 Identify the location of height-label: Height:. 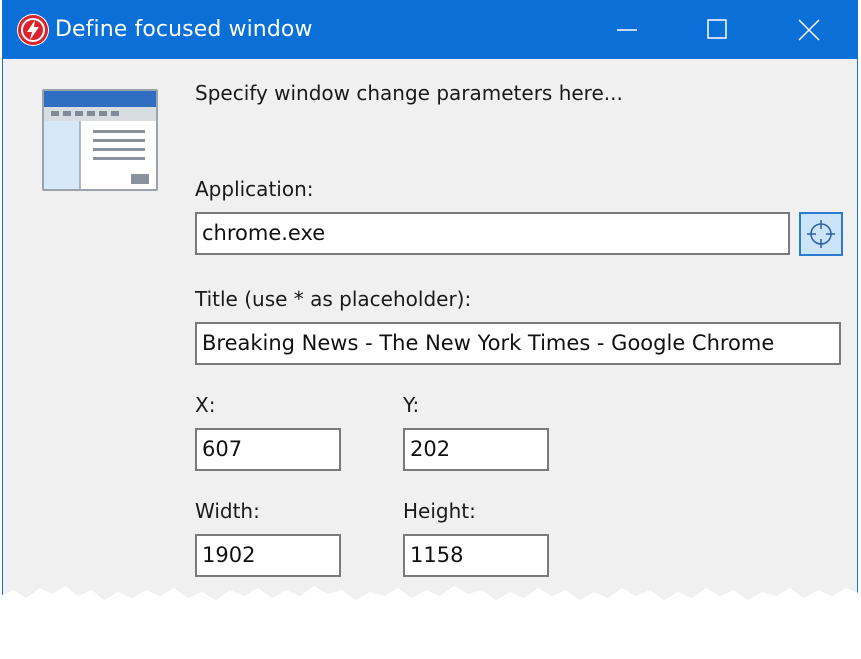
(439, 511).